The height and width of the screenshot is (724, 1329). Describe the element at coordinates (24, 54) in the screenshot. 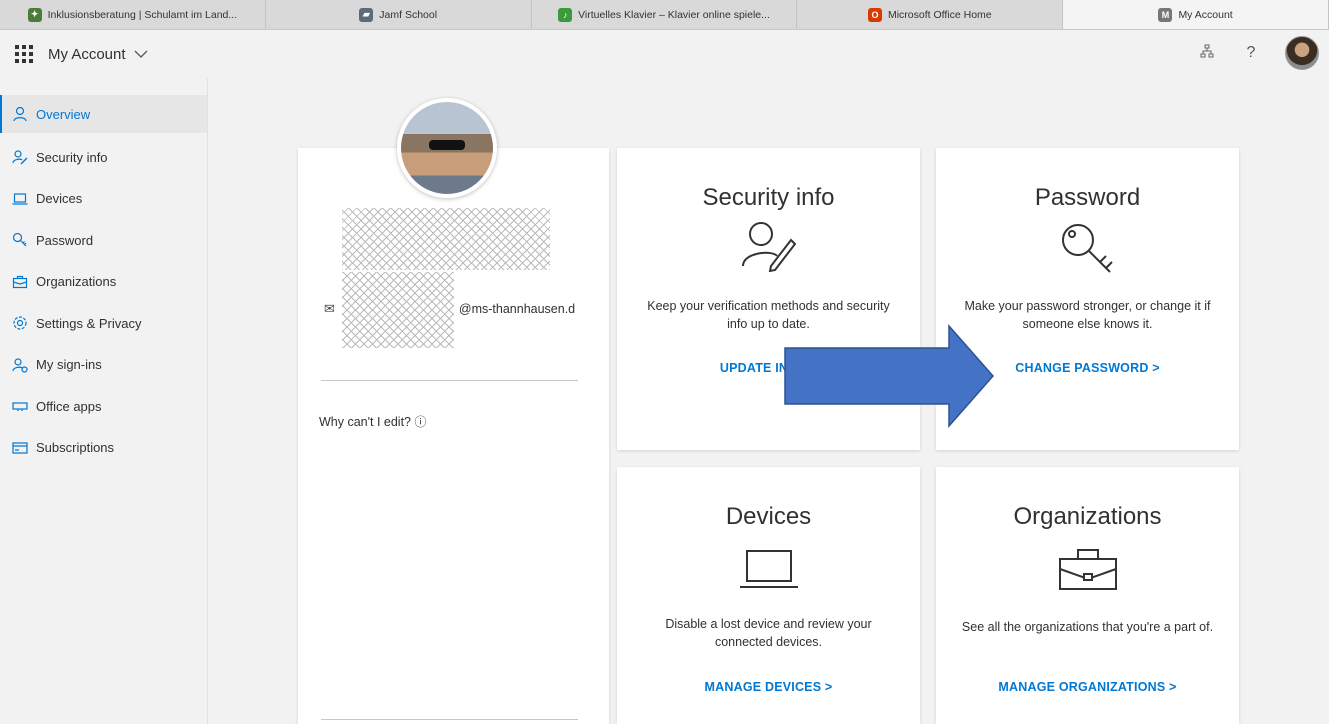

I see `waffle-icon` at that location.